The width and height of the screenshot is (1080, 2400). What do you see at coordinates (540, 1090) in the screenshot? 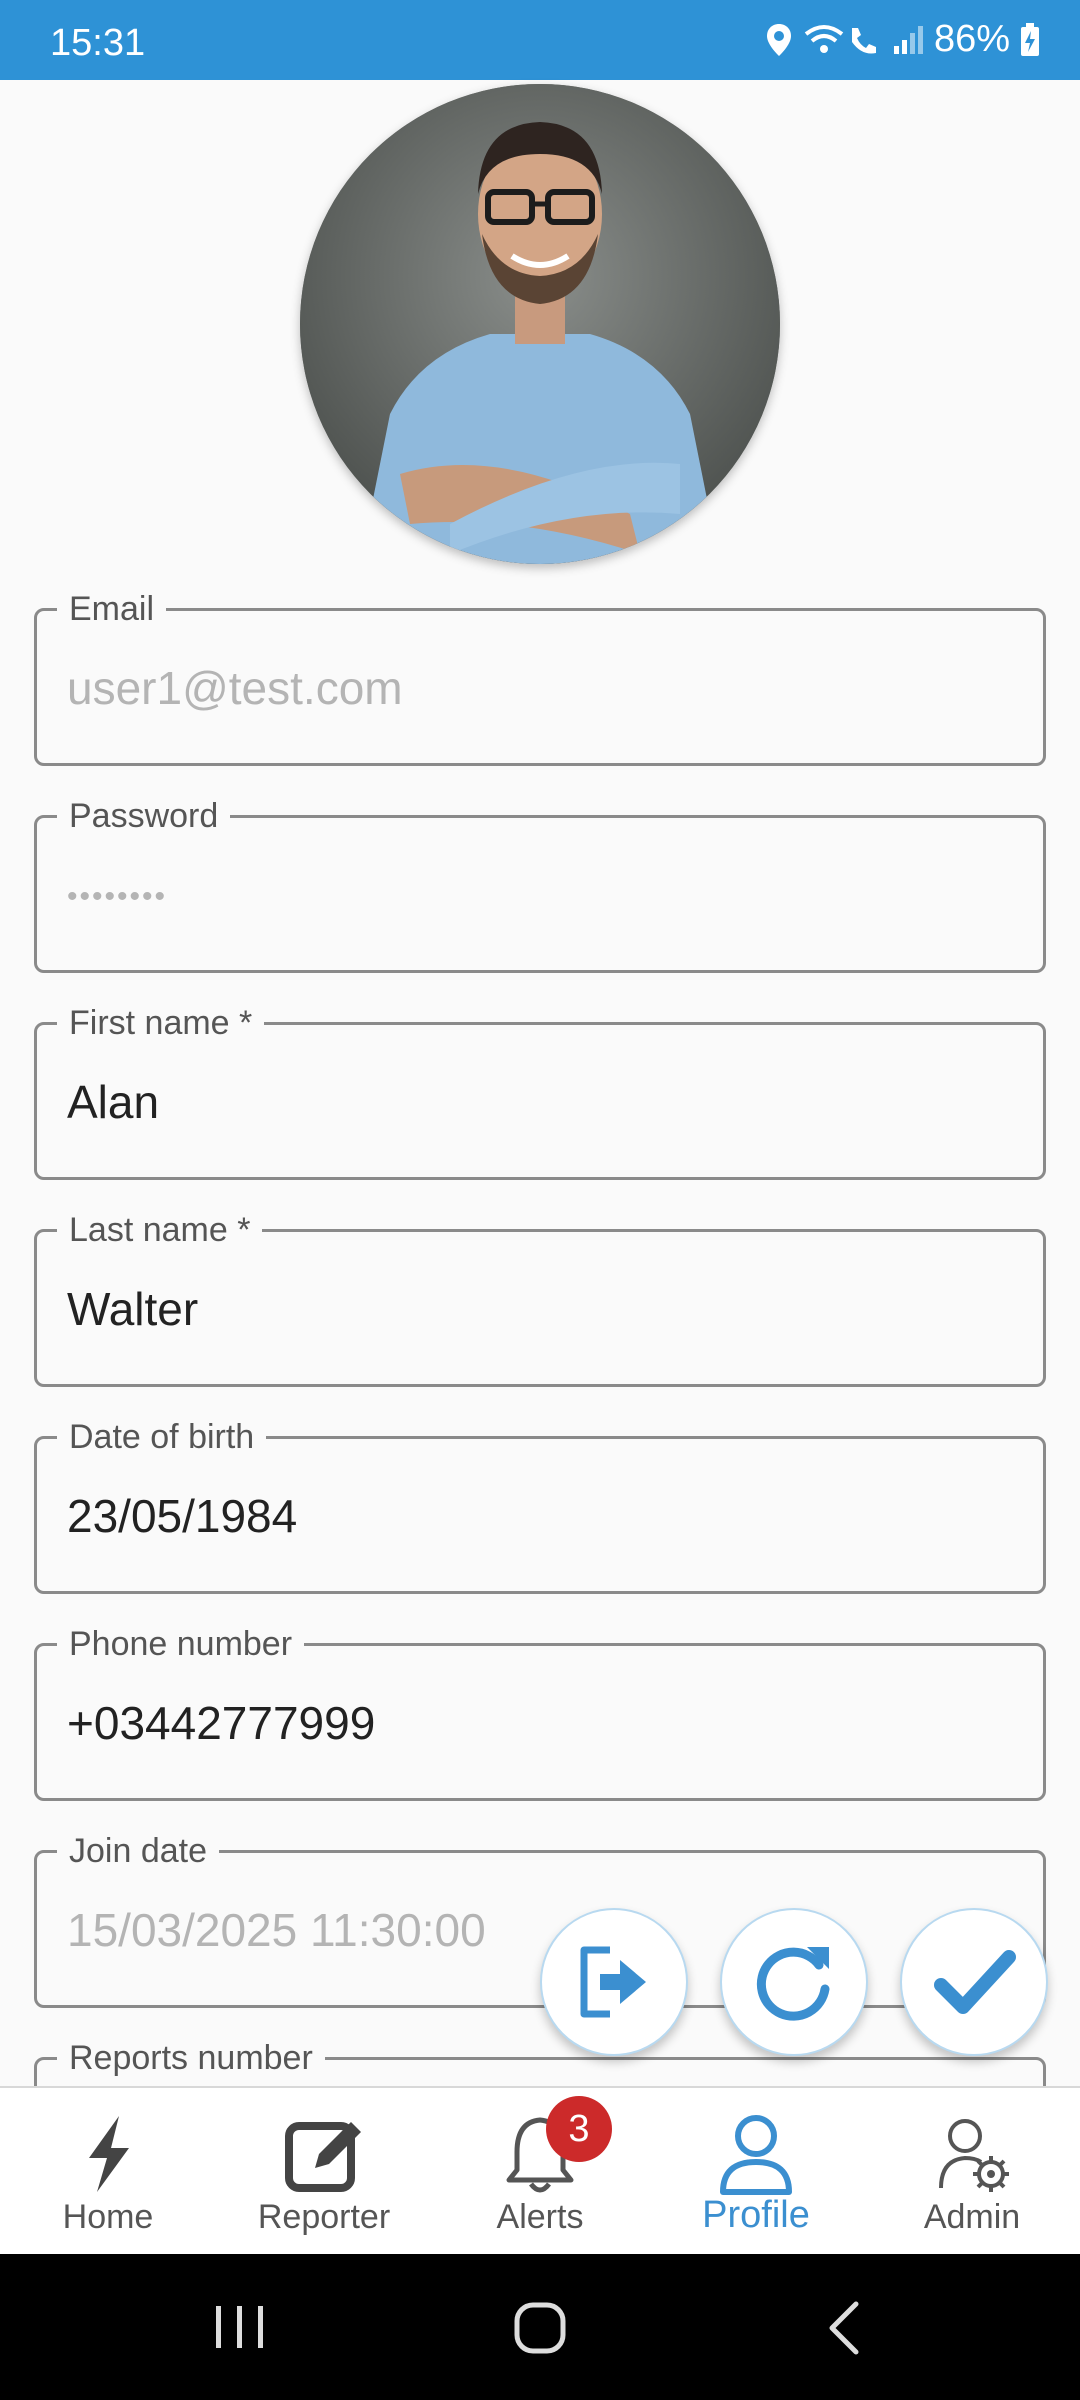
I see `first-name-field: First name * Alan` at bounding box center [540, 1090].